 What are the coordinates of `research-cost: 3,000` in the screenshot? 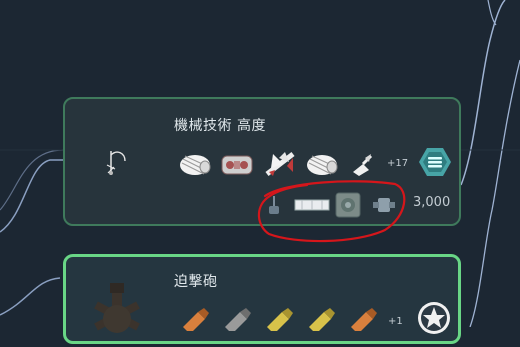 It's located at (432, 202).